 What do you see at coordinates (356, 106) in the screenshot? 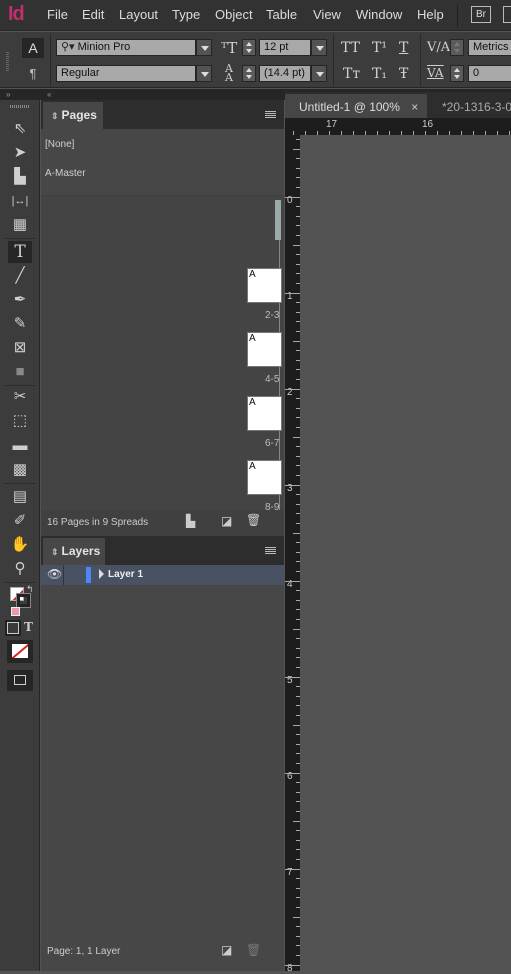
I see `document-tab-active: Untitled-1 @ 100% ×` at bounding box center [356, 106].